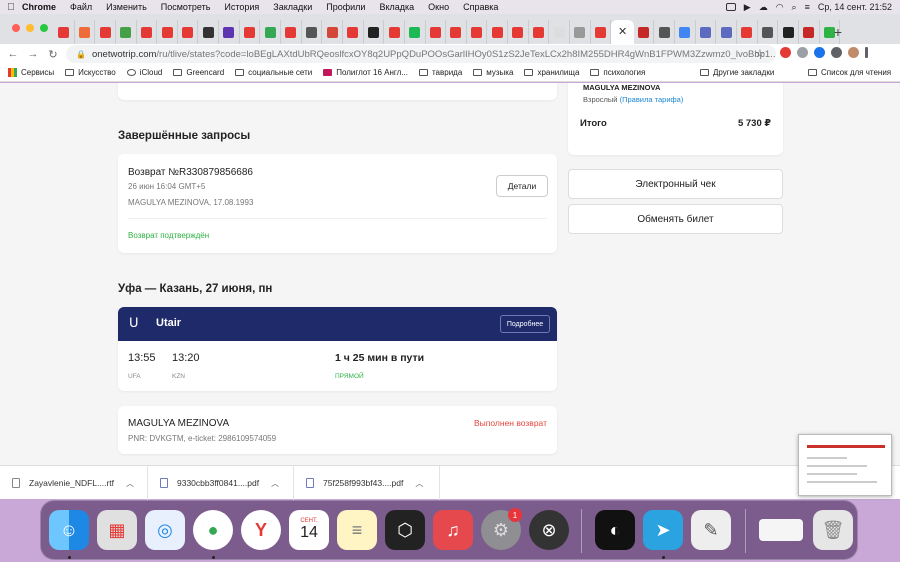 The height and width of the screenshot is (562, 900). I want to click on cube-app-icon: ⬡, so click(405, 530).